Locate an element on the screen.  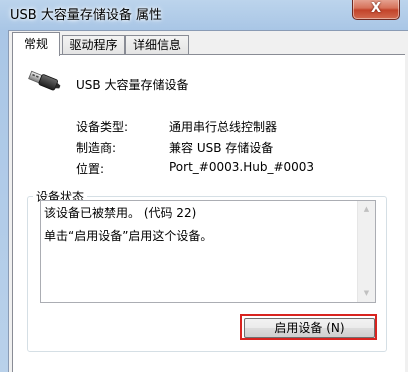
tab-driver: 驱动程序 is located at coordinates (93, 45).